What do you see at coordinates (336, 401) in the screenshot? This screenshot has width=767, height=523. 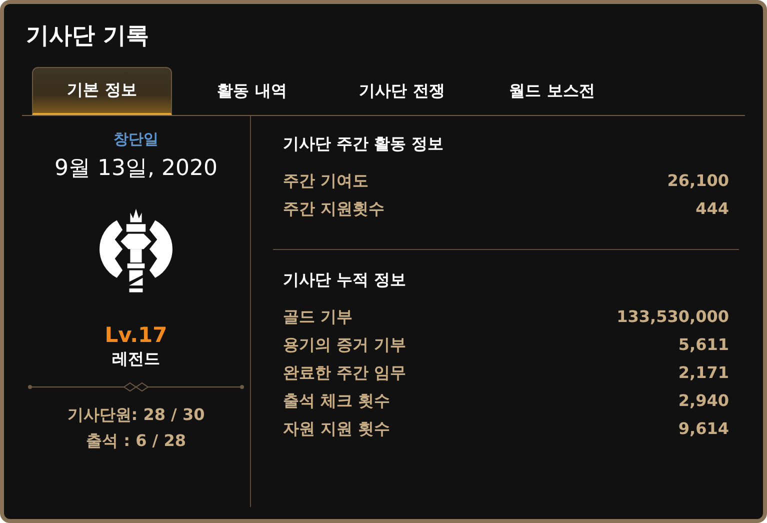 I see `stat-label: 출석 체크 횟수` at bounding box center [336, 401].